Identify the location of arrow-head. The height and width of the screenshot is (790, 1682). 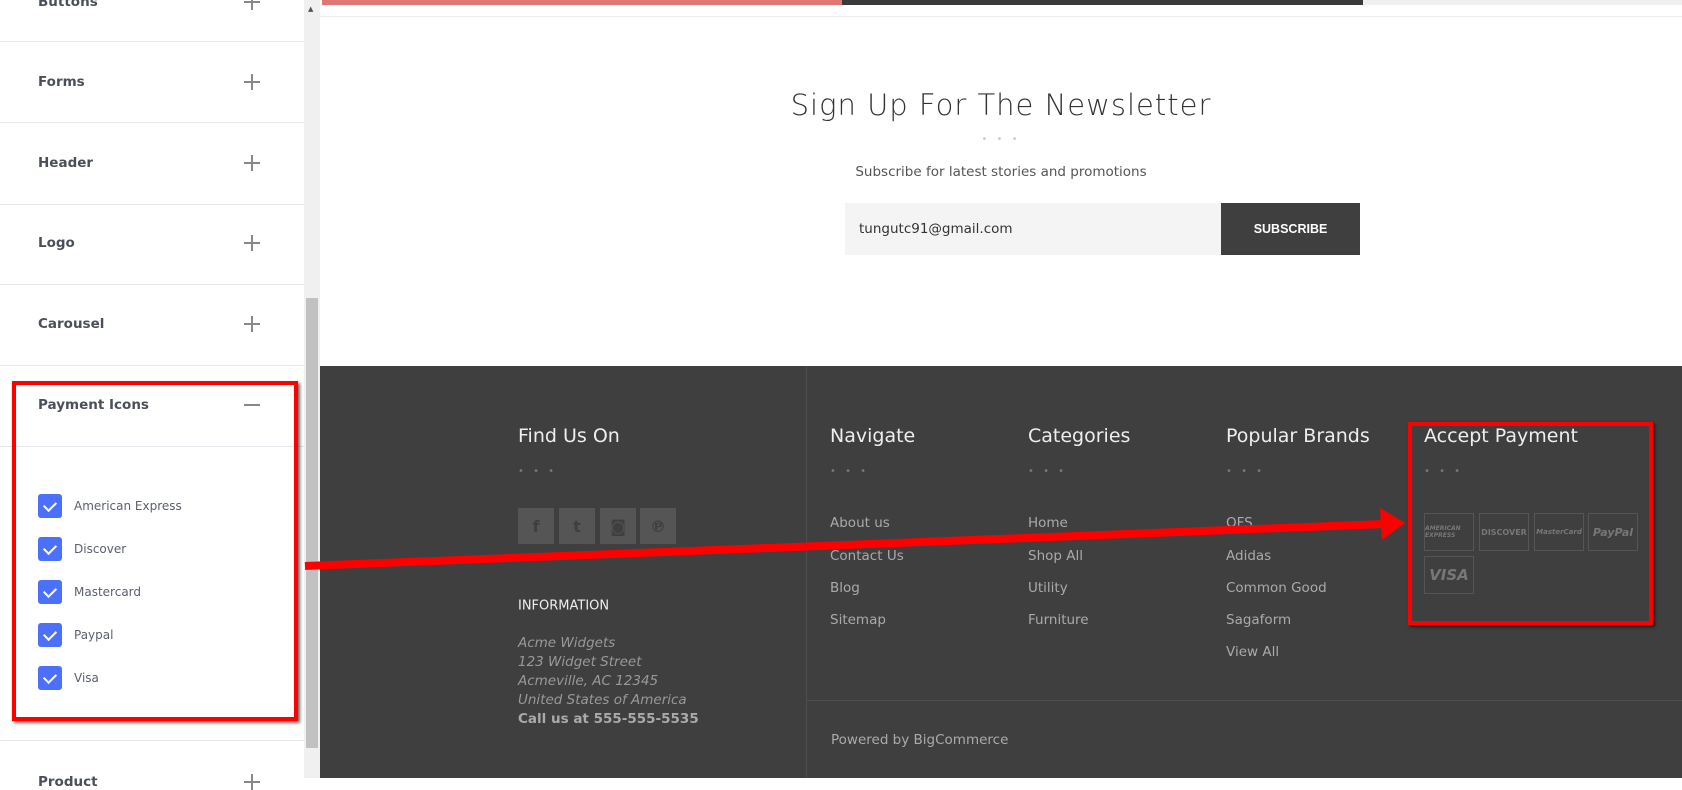
(1392, 524).